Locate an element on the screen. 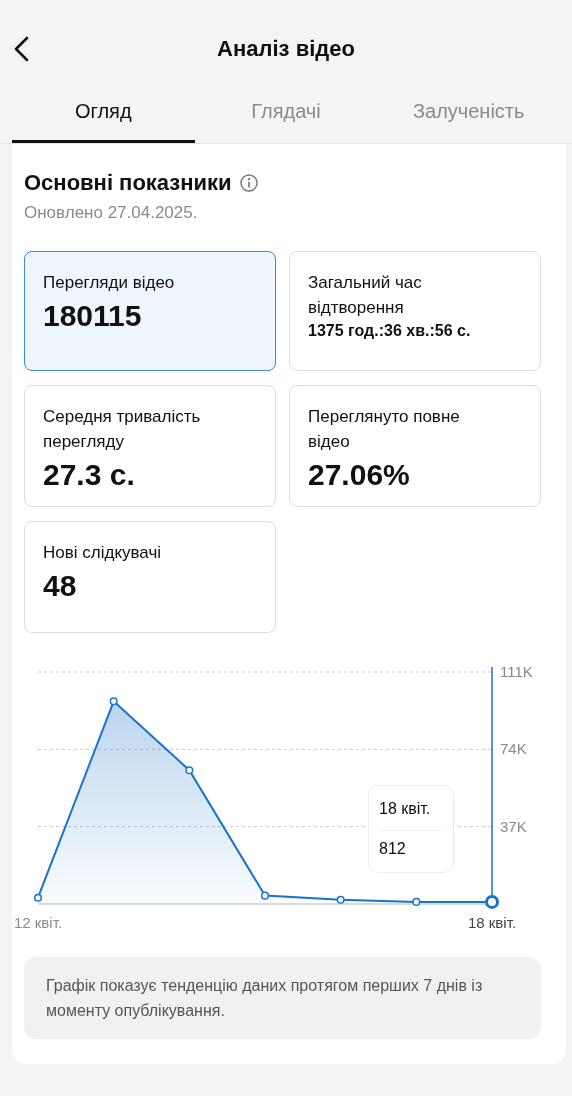 The height and width of the screenshot is (1096, 572). metric-value: 27.3 с. is located at coordinates (89, 475).